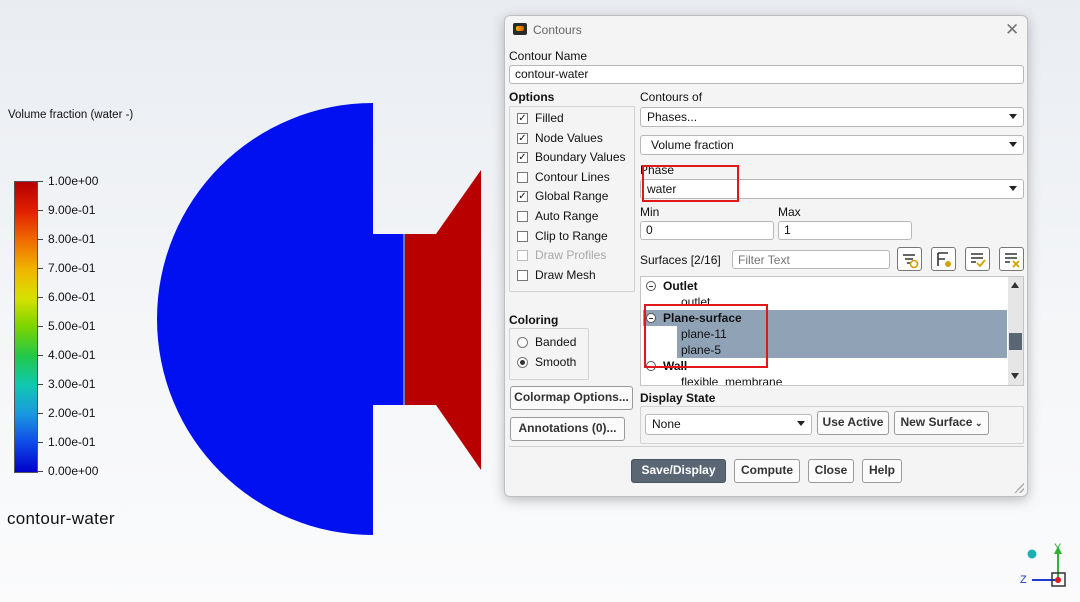 This screenshot has height=602, width=1080. What do you see at coordinates (692, 145) in the screenshot?
I see `contours-of-quantity-value: Volume fraction` at bounding box center [692, 145].